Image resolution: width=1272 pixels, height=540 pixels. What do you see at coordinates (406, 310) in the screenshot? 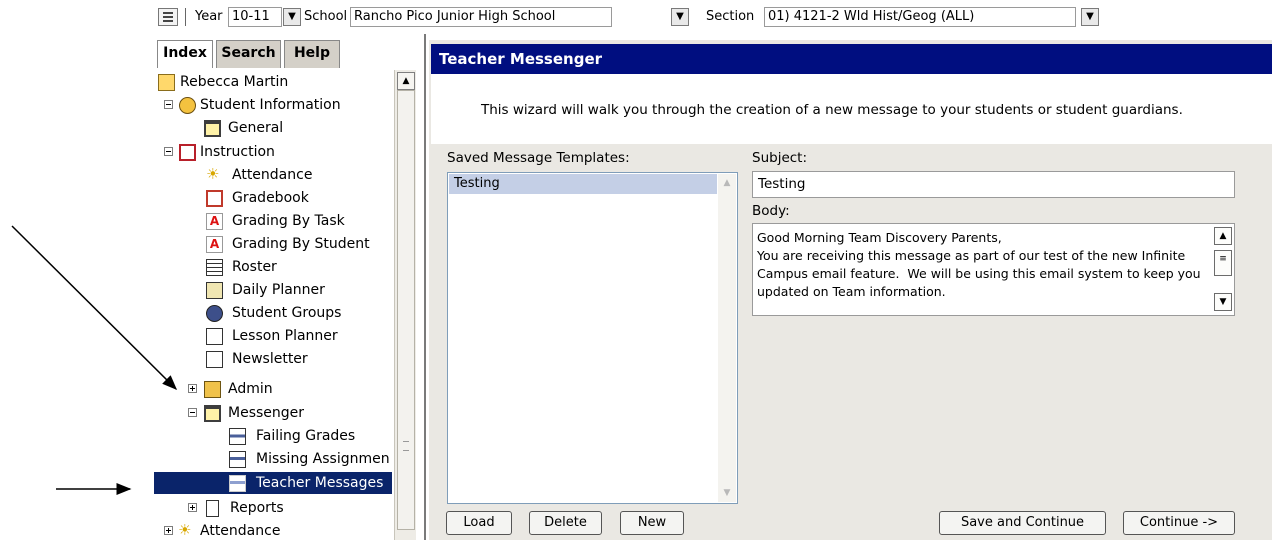
I see `scroll-thumb` at bounding box center [406, 310].